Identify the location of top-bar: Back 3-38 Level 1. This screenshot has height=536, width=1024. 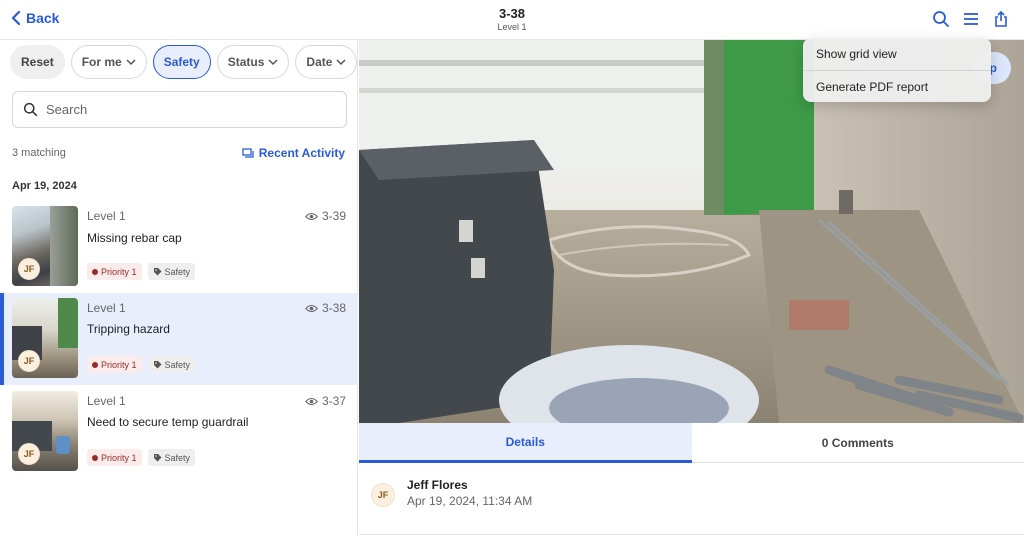
(512, 20).